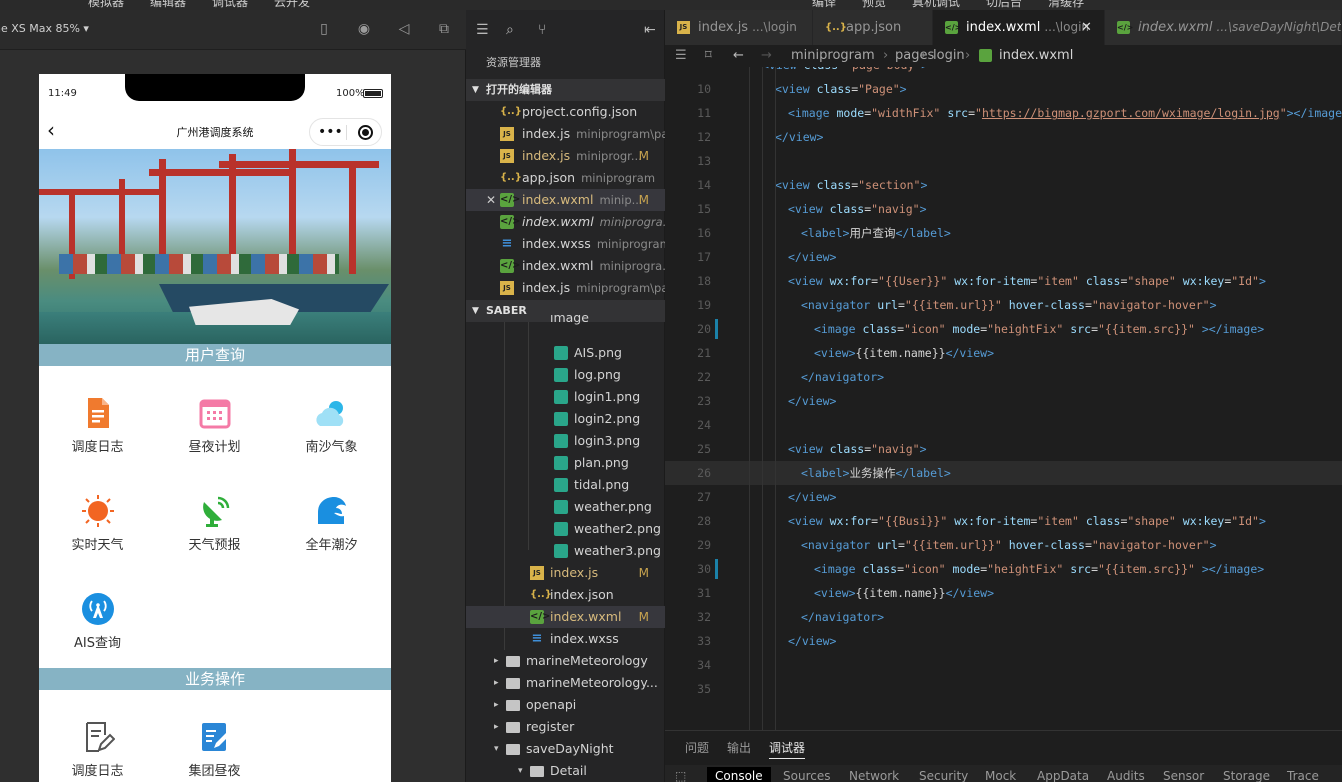  I want to click on back-icon: ←, so click(738, 56).